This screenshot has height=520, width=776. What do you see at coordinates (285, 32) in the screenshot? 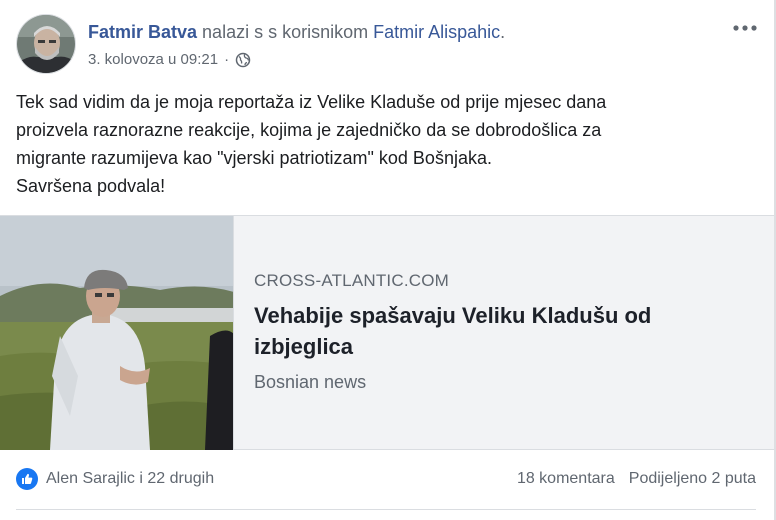
I see `with-text: nalazi s s korisnikom` at bounding box center [285, 32].